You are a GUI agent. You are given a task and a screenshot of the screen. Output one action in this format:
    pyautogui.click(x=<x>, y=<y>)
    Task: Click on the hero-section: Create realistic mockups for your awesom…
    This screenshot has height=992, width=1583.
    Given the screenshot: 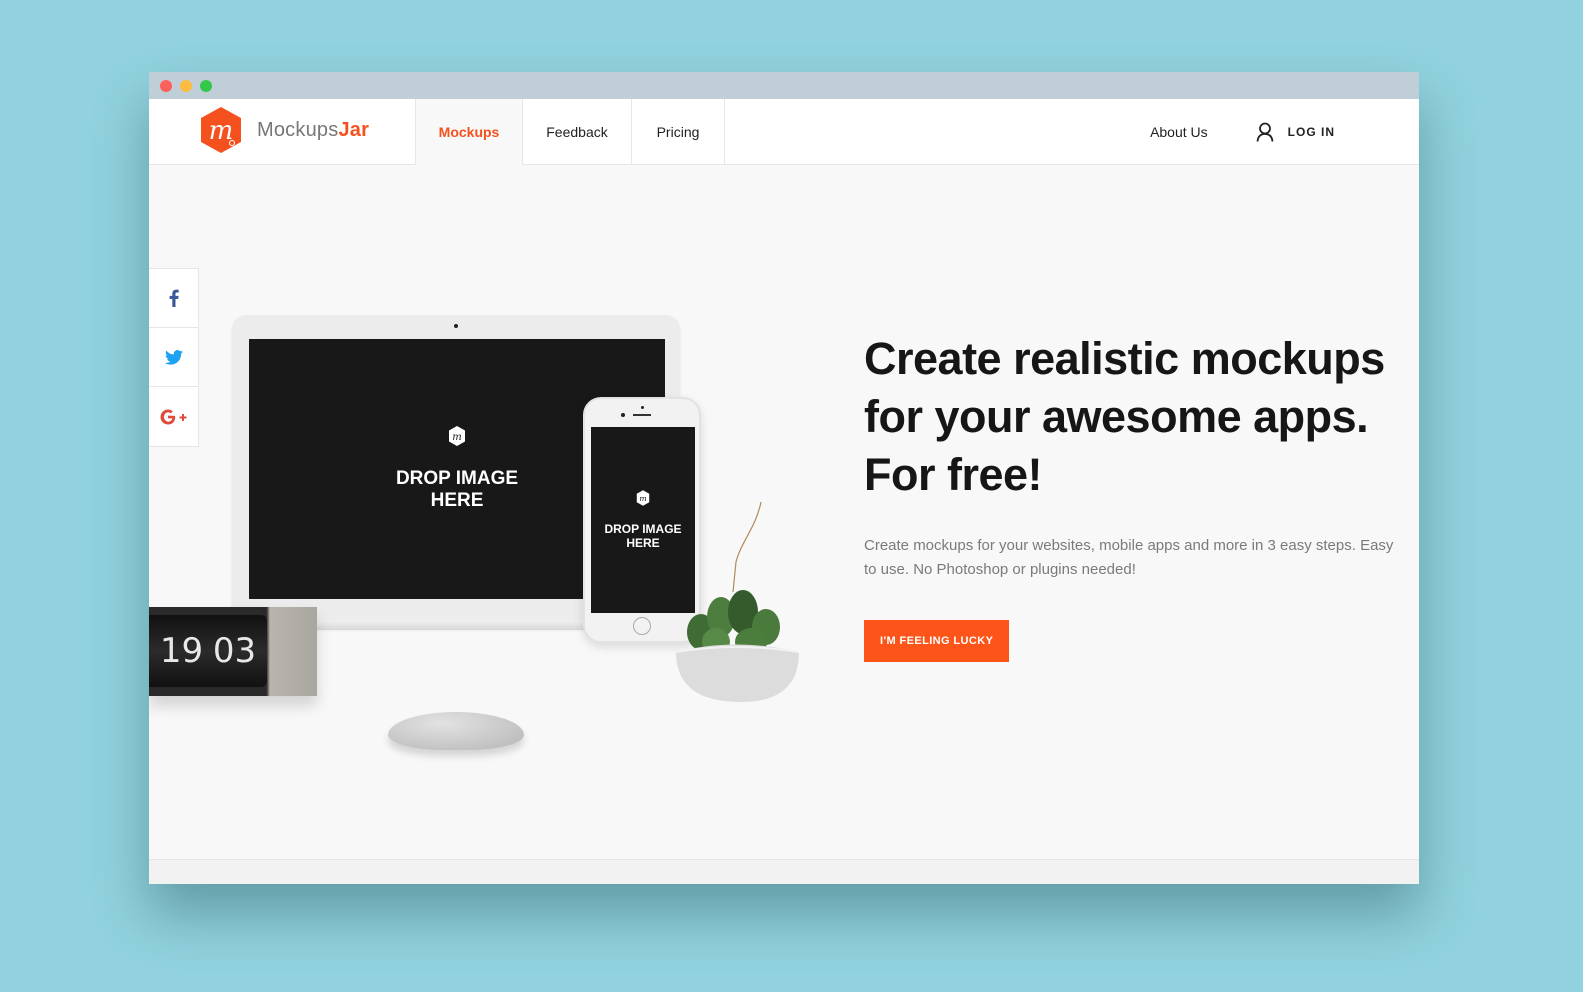 What is the action you would take?
    pyautogui.click(x=1136, y=496)
    